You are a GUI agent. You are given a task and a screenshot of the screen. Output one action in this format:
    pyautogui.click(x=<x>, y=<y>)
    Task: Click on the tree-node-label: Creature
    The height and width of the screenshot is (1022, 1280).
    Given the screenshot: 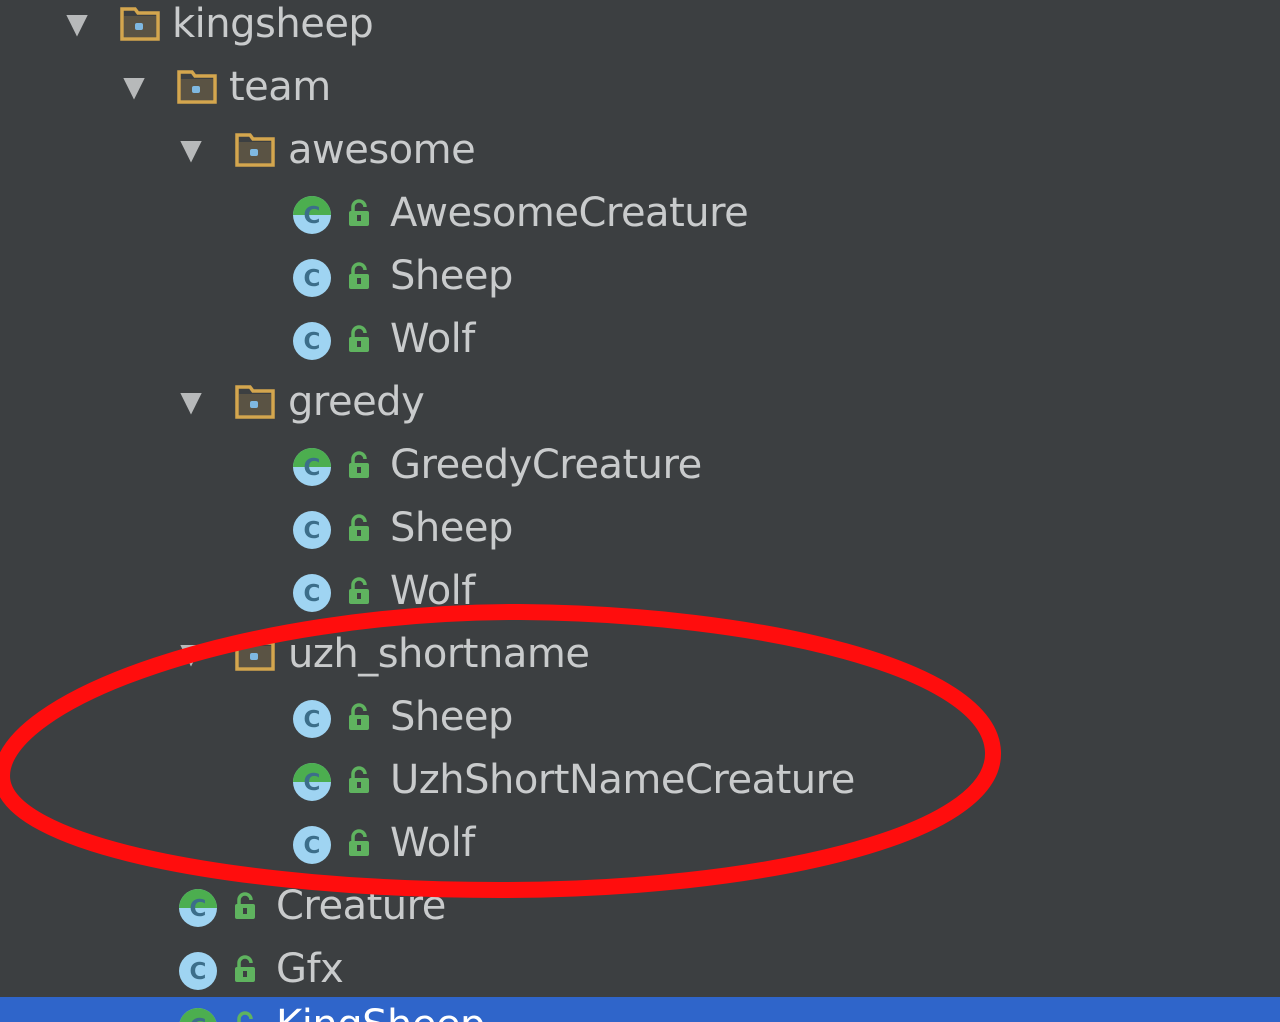 What is the action you would take?
    pyautogui.click(x=361, y=906)
    